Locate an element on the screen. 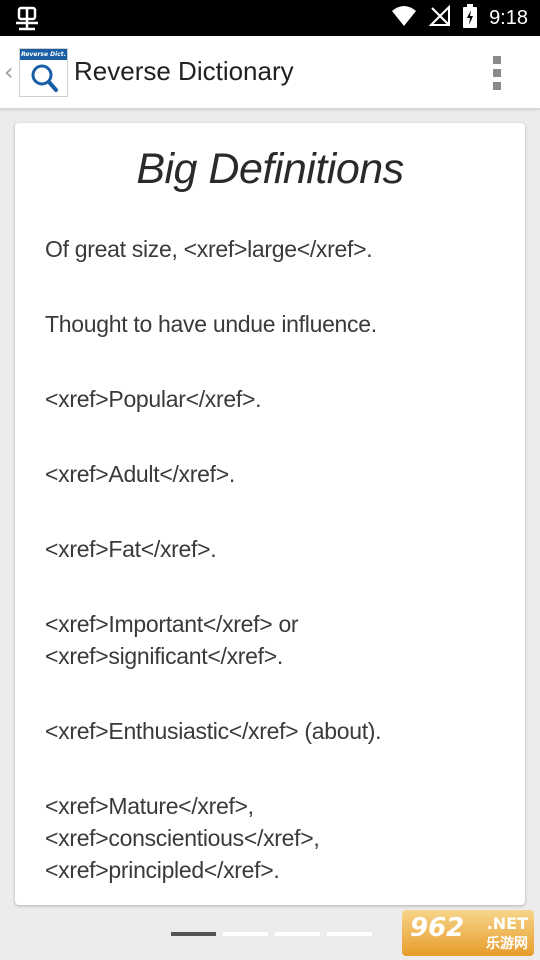  page-indicator is located at coordinates (271, 934).